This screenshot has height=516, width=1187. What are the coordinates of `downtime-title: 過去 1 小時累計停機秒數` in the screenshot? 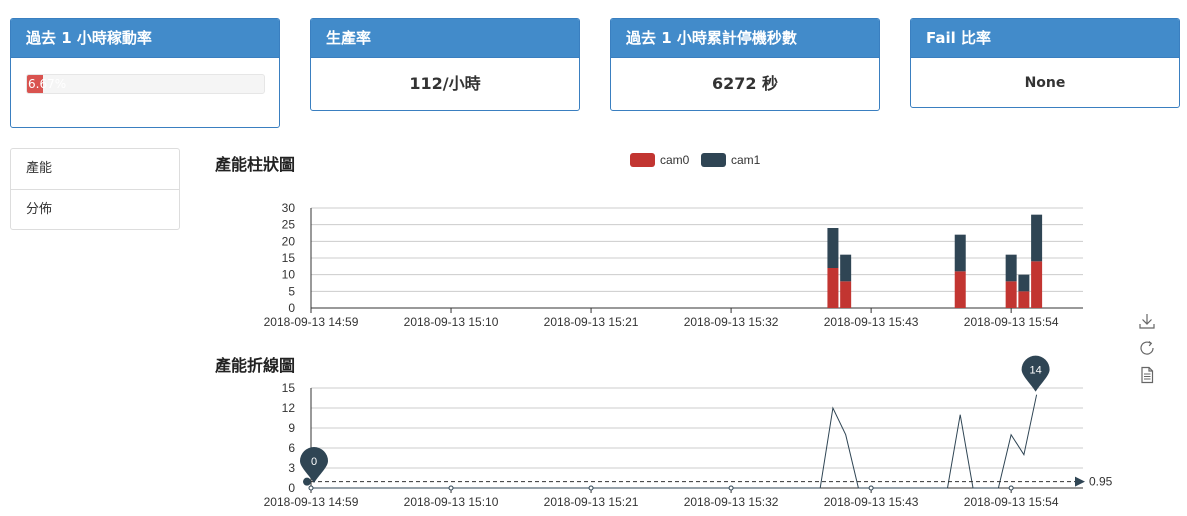 It's located at (745, 38).